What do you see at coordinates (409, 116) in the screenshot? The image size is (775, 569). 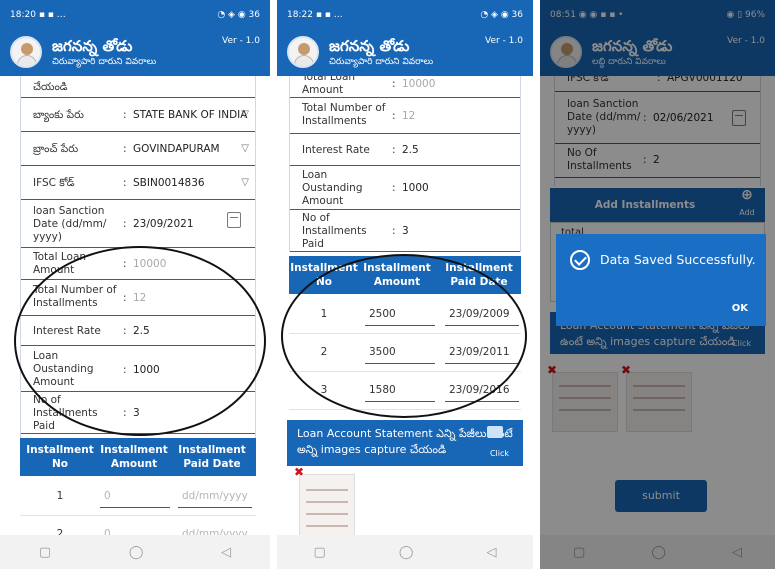 I see `installments-value: 12` at bounding box center [409, 116].